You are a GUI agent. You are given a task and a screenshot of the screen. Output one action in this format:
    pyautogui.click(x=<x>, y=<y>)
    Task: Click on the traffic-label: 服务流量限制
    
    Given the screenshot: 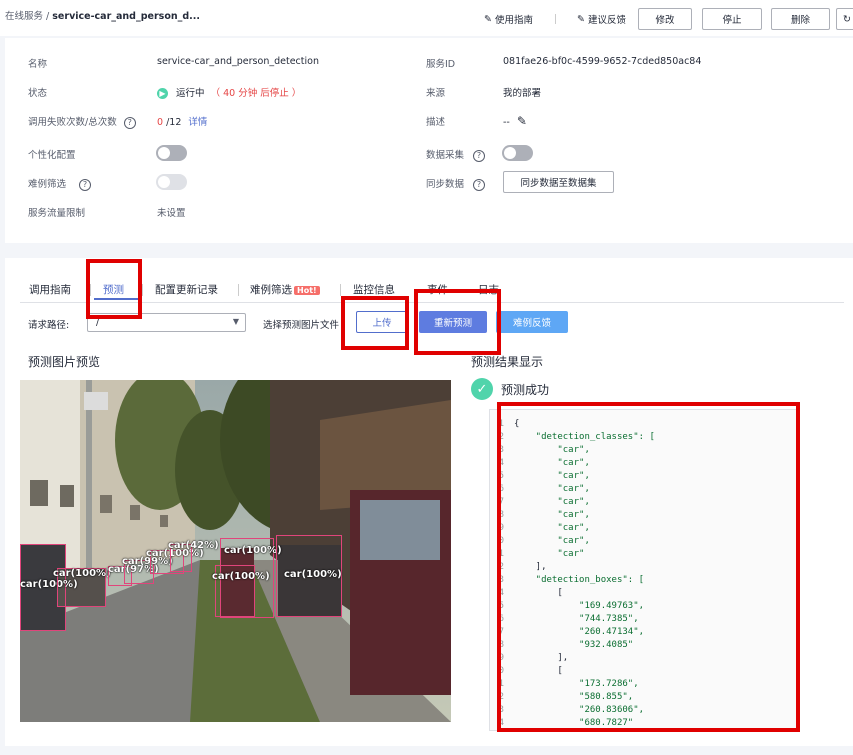 What is the action you would take?
    pyautogui.click(x=57, y=213)
    